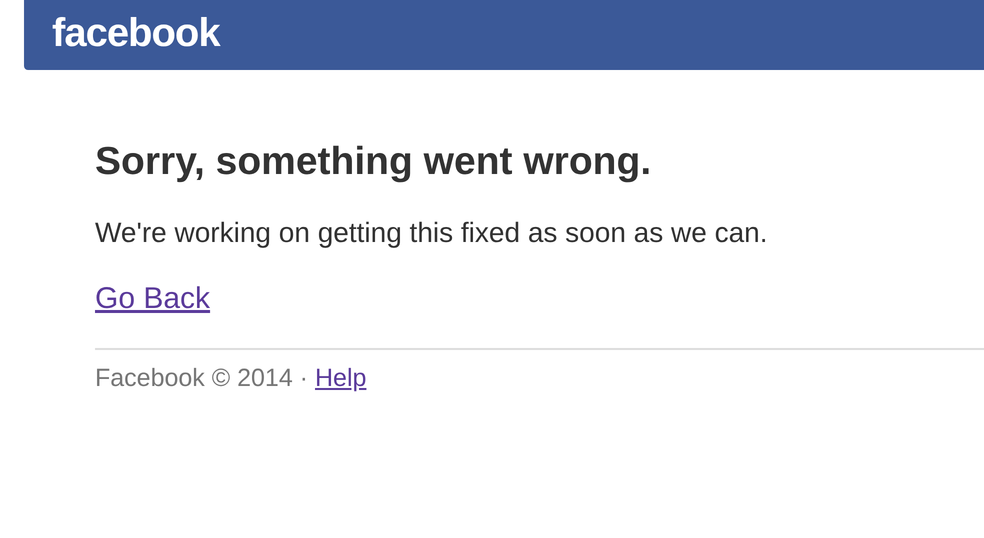 The width and height of the screenshot is (984, 538). Describe the element at coordinates (136, 35) in the screenshot. I see `logo: facebook` at that location.